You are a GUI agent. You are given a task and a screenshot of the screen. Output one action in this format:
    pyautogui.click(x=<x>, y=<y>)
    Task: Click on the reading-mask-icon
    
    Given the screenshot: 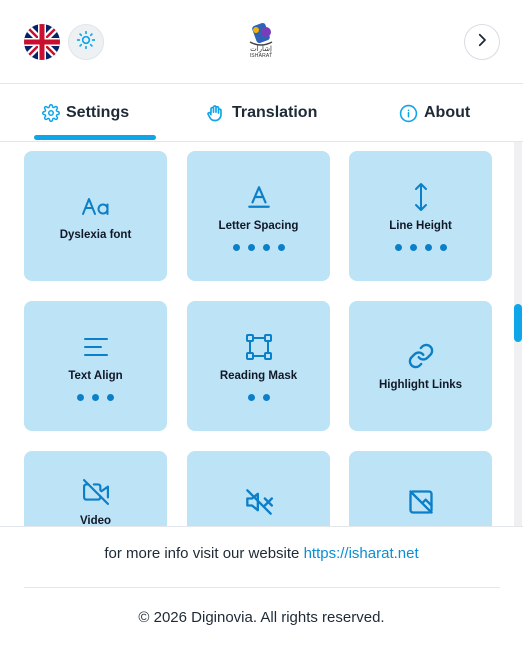 What is the action you would take?
    pyautogui.click(x=259, y=347)
    